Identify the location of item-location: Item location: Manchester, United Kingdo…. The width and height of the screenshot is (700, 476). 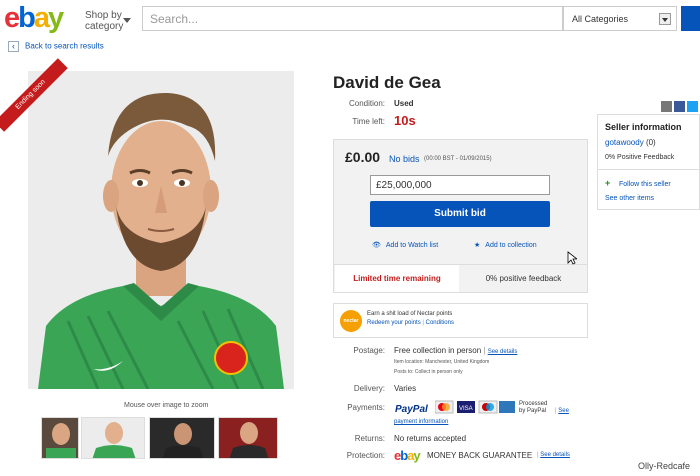
(442, 362).